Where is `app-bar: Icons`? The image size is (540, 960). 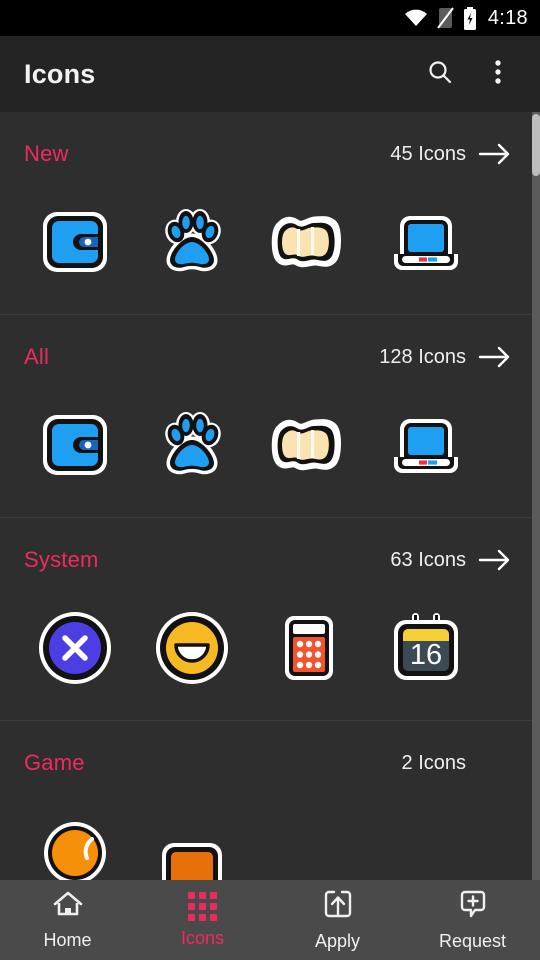
app-bar: Icons is located at coordinates (270, 74).